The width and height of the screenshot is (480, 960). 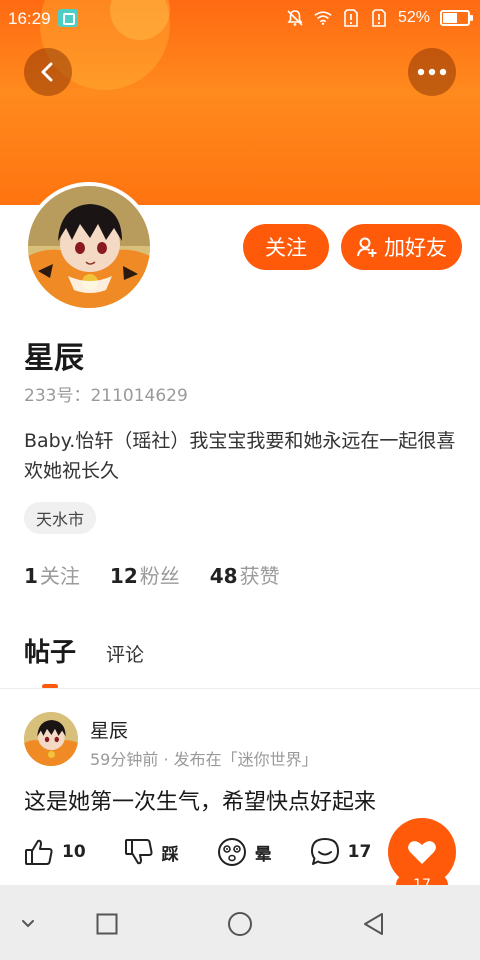 I want to click on square-icon, so click(x=107, y=924).